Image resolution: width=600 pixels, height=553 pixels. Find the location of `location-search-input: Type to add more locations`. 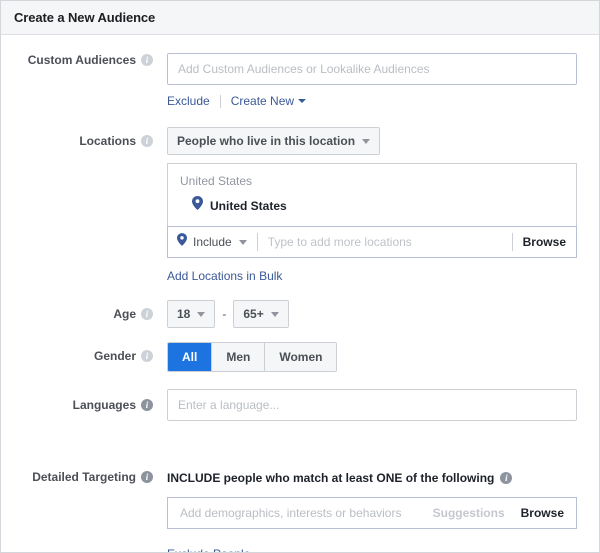

location-search-input: Type to add more locations is located at coordinates (385, 242).